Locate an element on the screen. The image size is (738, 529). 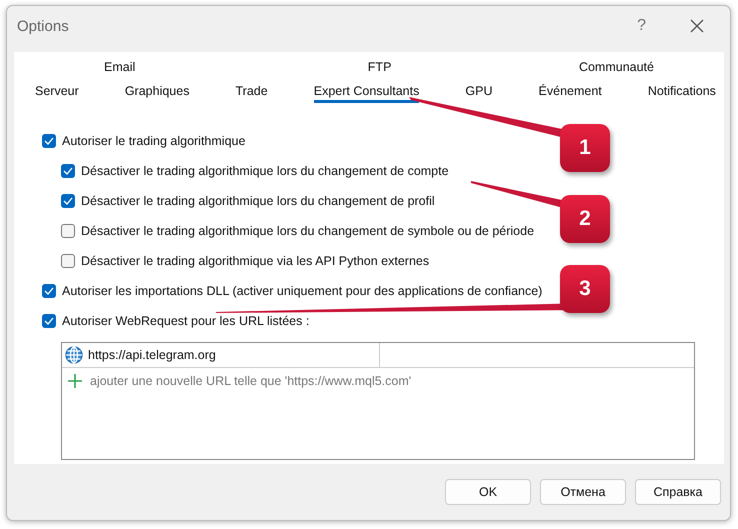
checkbox-label: Désactiver le trading algorithmique lors du changement de symbole ou de période is located at coordinates (307, 231).